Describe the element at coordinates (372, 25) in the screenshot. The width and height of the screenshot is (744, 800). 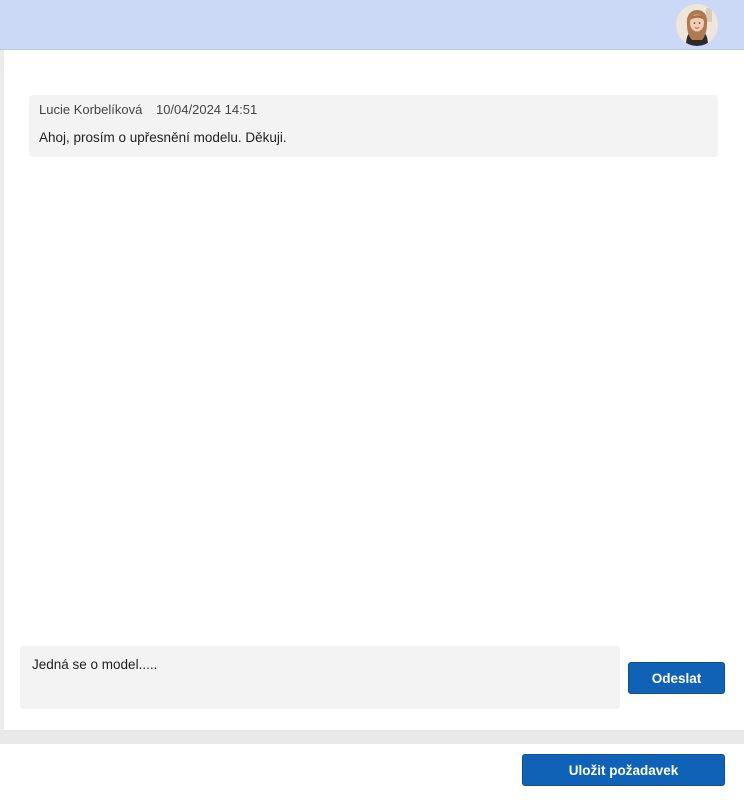
I see `top-bar` at that location.